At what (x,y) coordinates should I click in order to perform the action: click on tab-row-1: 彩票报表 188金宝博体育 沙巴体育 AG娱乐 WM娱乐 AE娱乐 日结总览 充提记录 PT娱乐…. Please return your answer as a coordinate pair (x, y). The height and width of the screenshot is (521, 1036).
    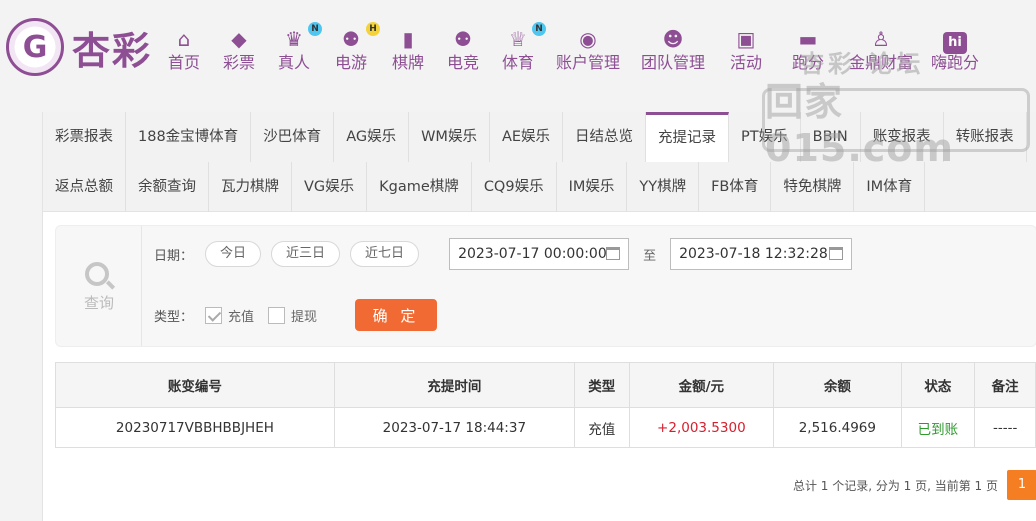
    Looking at the image, I should click on (539, 137).